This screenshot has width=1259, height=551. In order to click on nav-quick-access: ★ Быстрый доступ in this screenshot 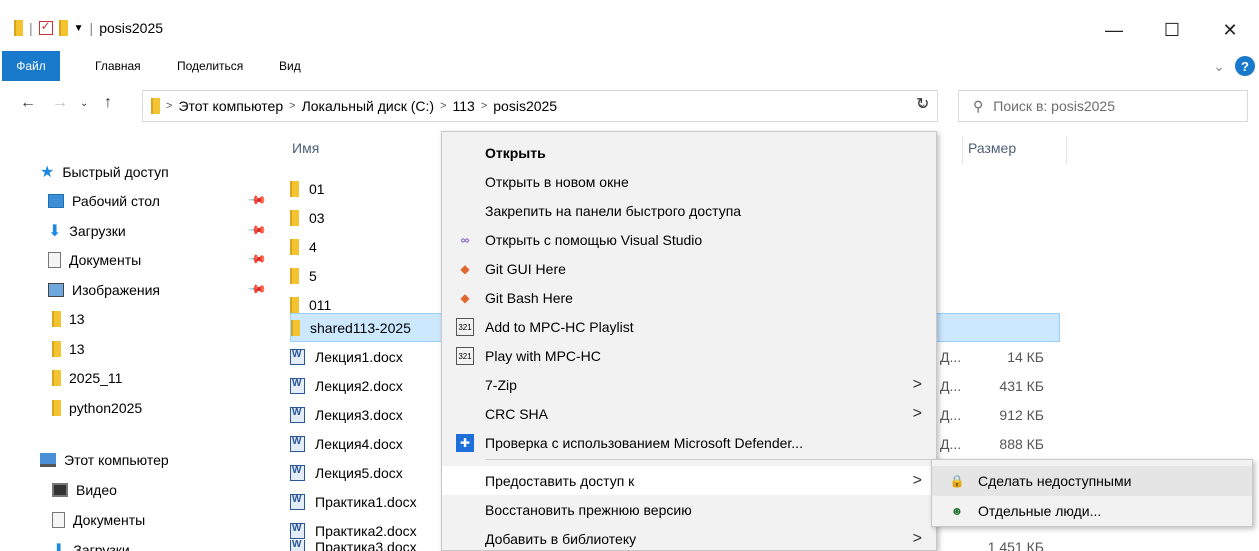, I will do `click(104, 172)`.